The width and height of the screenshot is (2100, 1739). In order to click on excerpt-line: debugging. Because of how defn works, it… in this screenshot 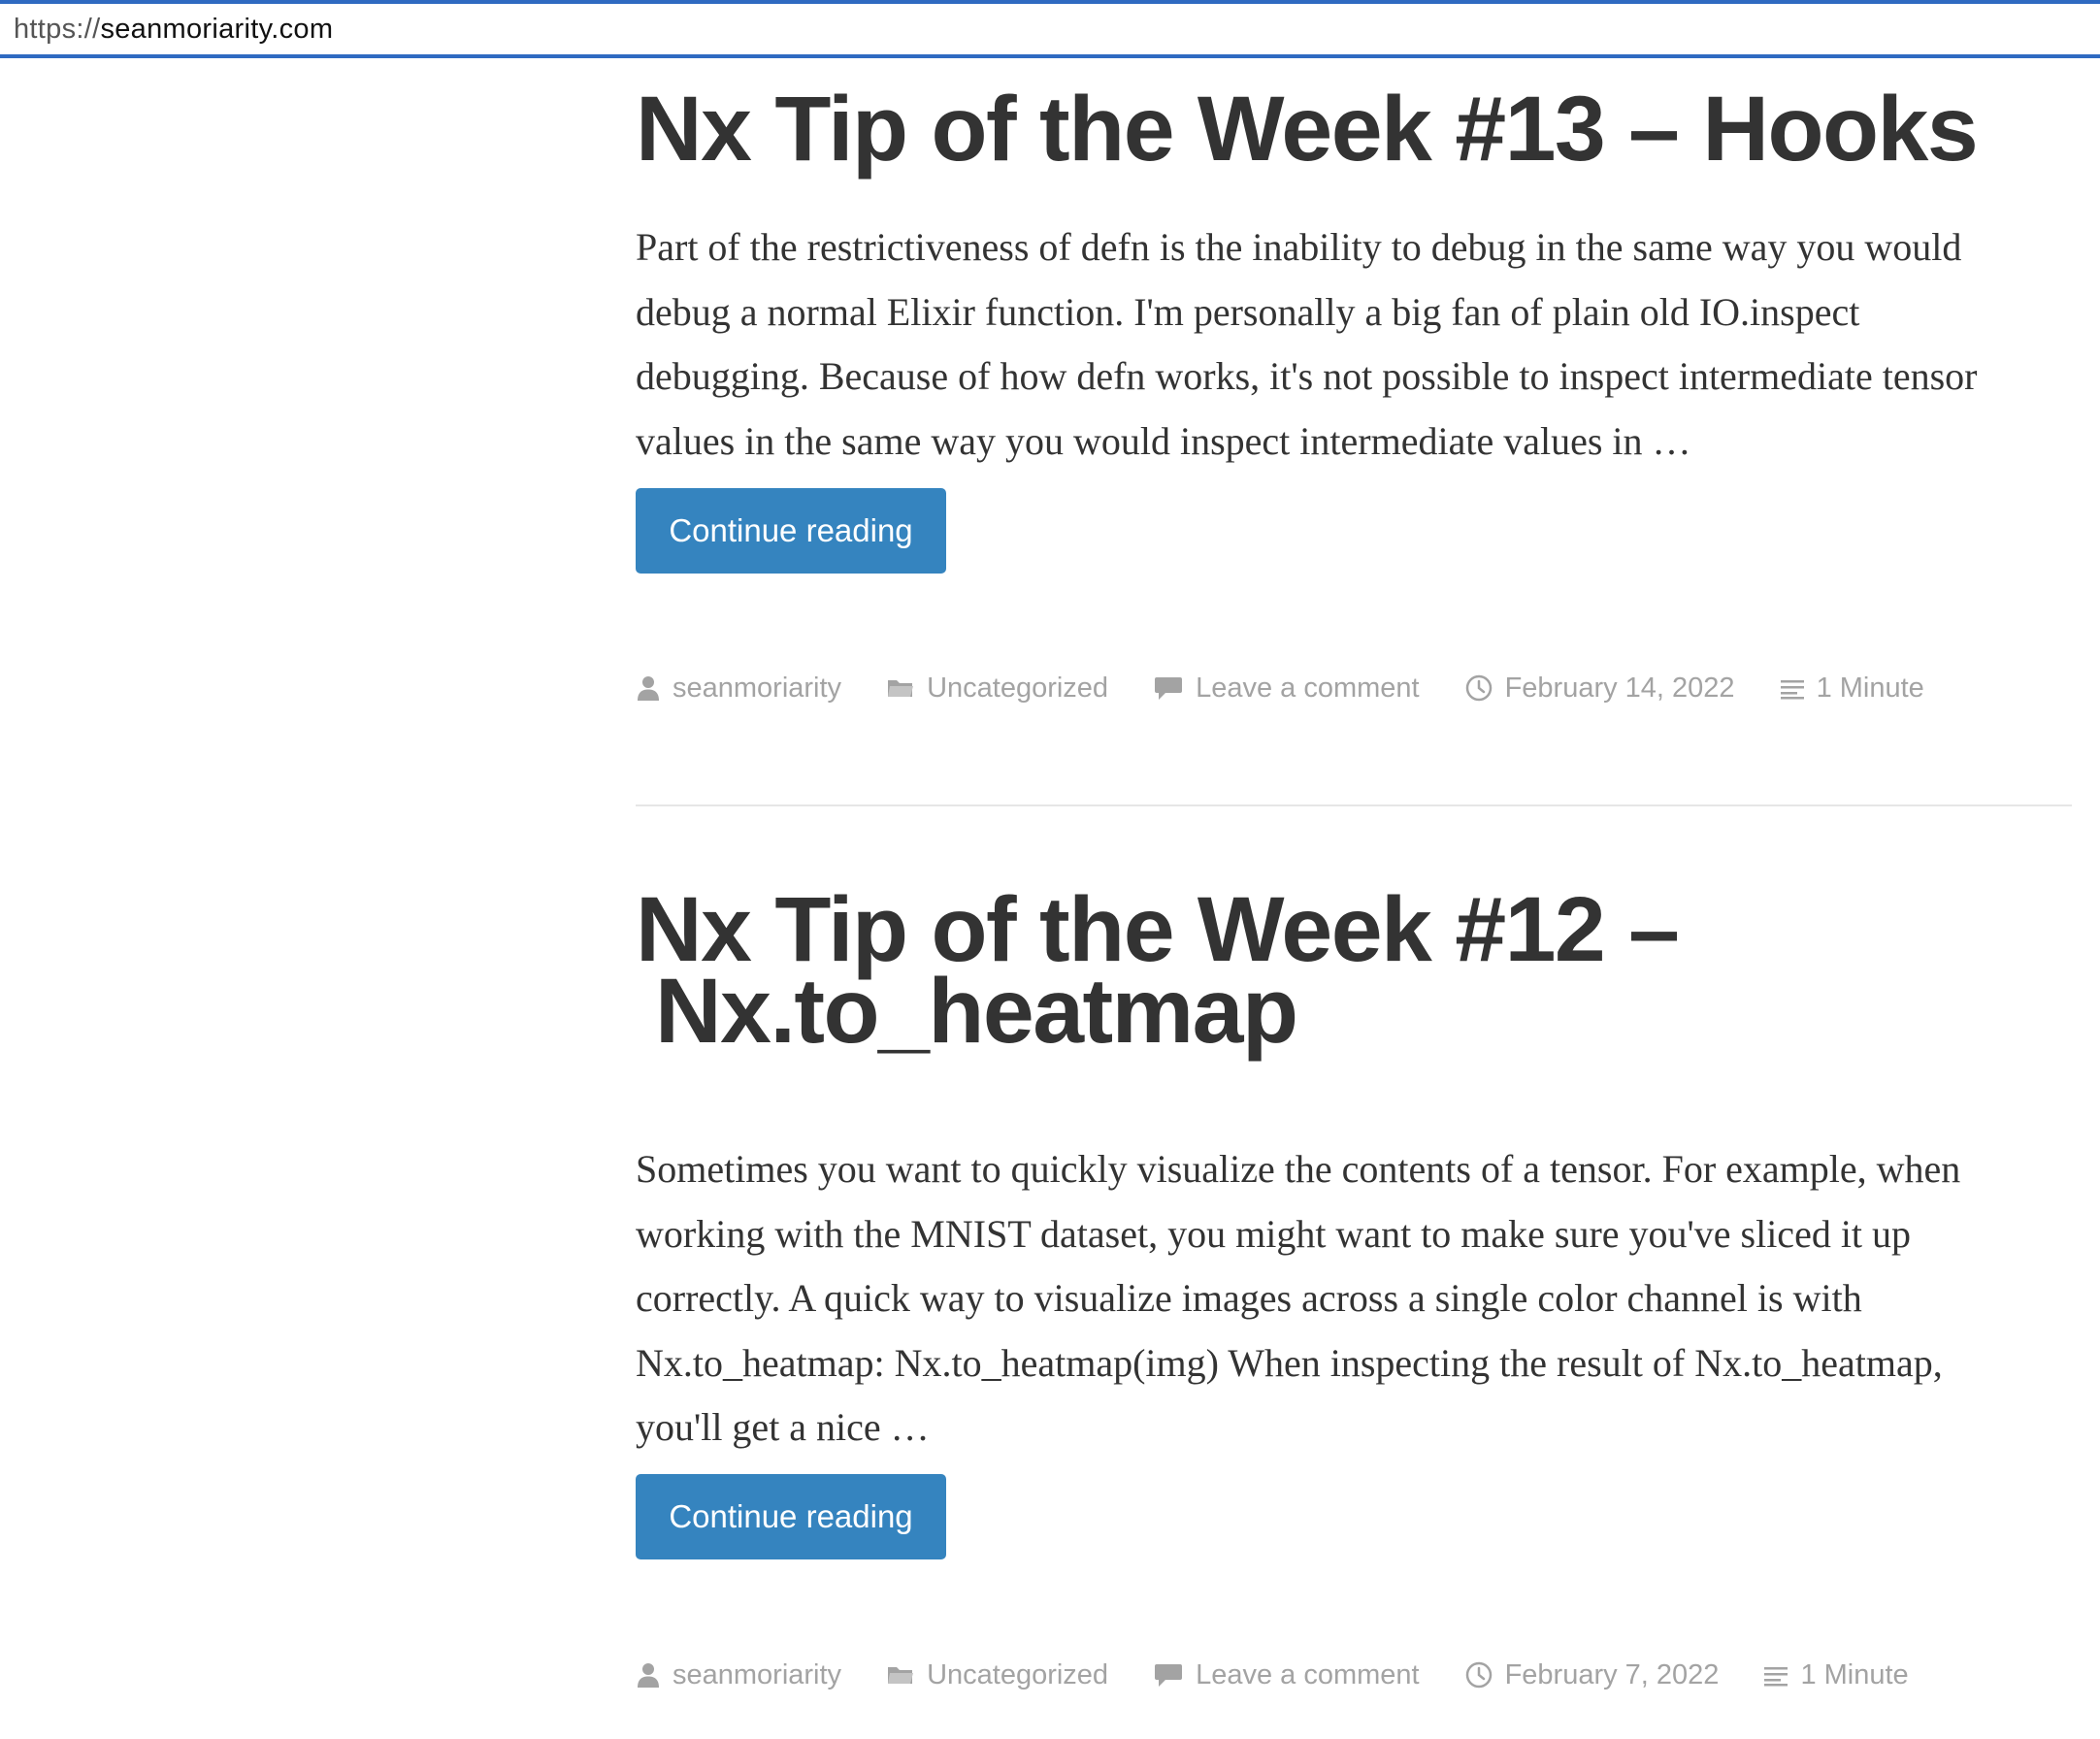, I will do `click(1307, 376)`.